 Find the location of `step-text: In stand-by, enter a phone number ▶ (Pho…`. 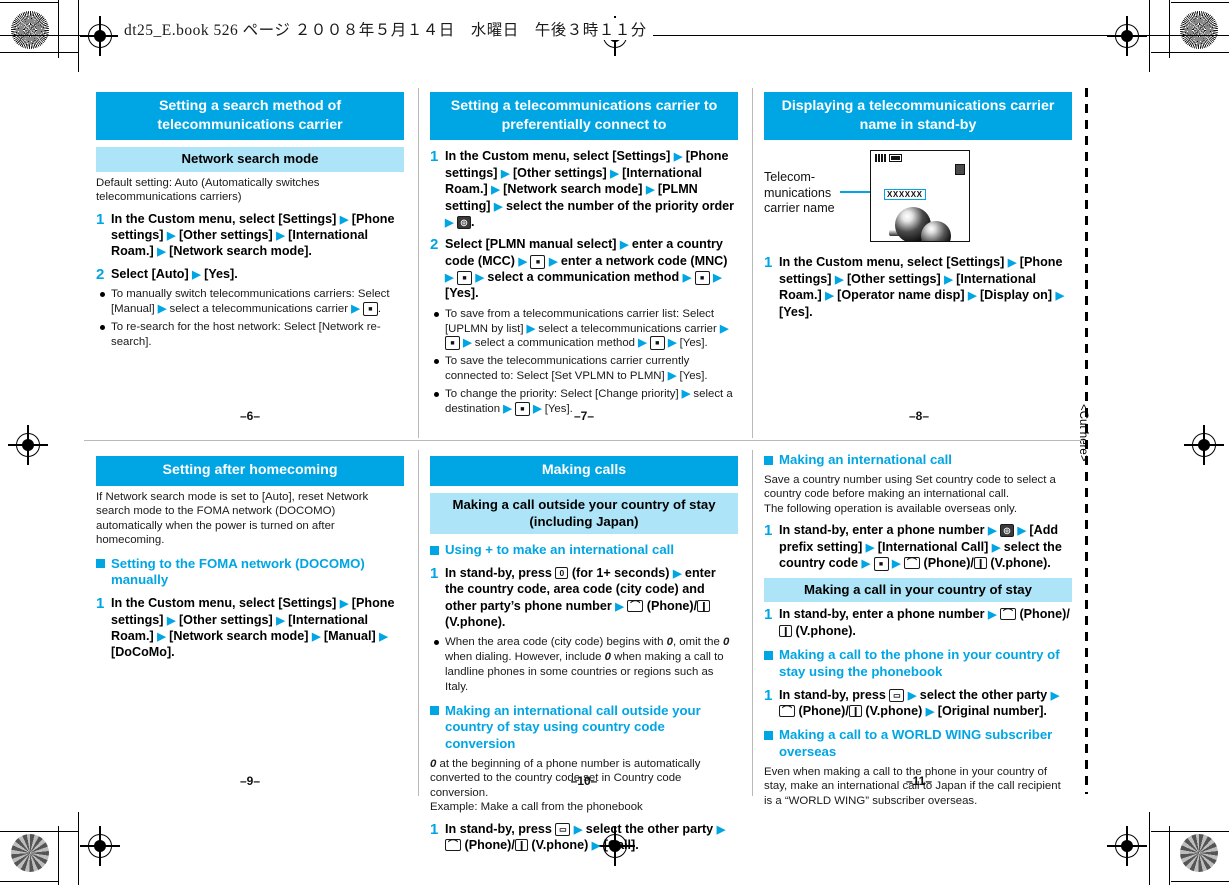

step-text: In stand-by, enter a phone number ▶ (Pho… is located at coordinates (924, 622).